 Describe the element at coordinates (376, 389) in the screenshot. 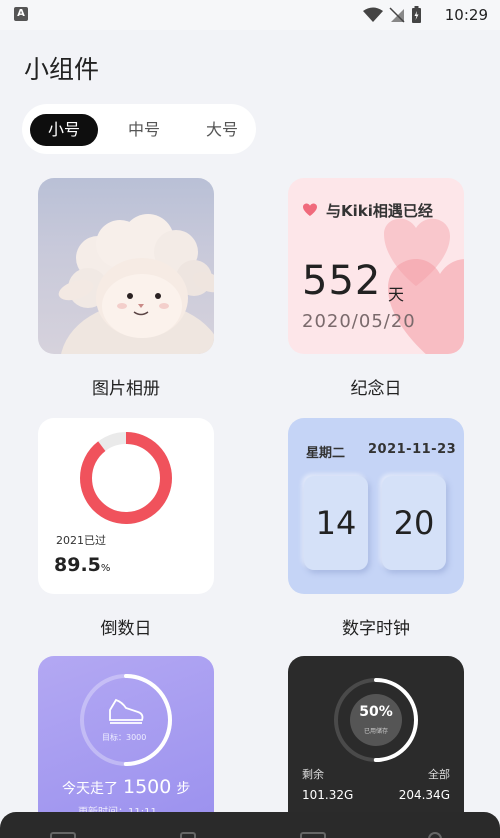

I see `anniversary-label: 纪念日` at that location.